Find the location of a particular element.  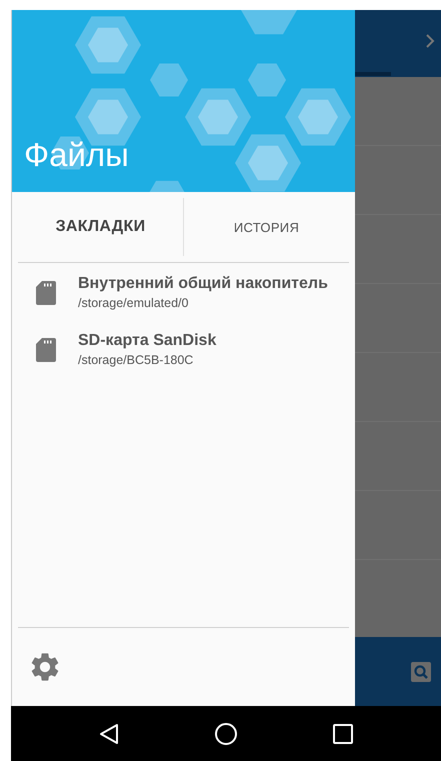

tab: ЗАКЛАДКИ is located at coordinates (100, 227).